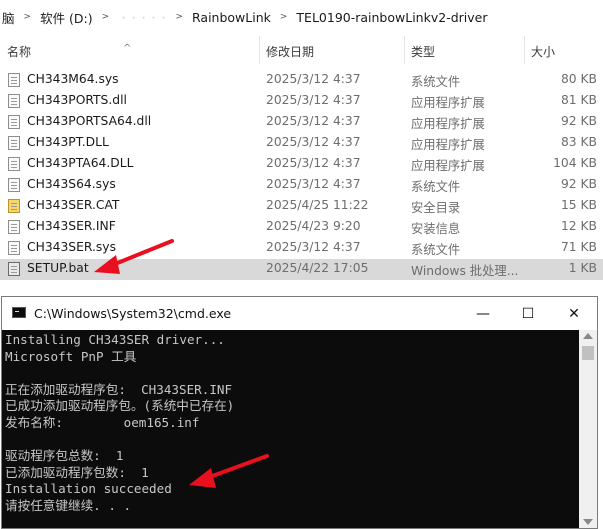 This screenshot has width=603, height=529. Describe the element at coordinates (14, 269) in the screenshot. I see `batch-file-icon` at that location.